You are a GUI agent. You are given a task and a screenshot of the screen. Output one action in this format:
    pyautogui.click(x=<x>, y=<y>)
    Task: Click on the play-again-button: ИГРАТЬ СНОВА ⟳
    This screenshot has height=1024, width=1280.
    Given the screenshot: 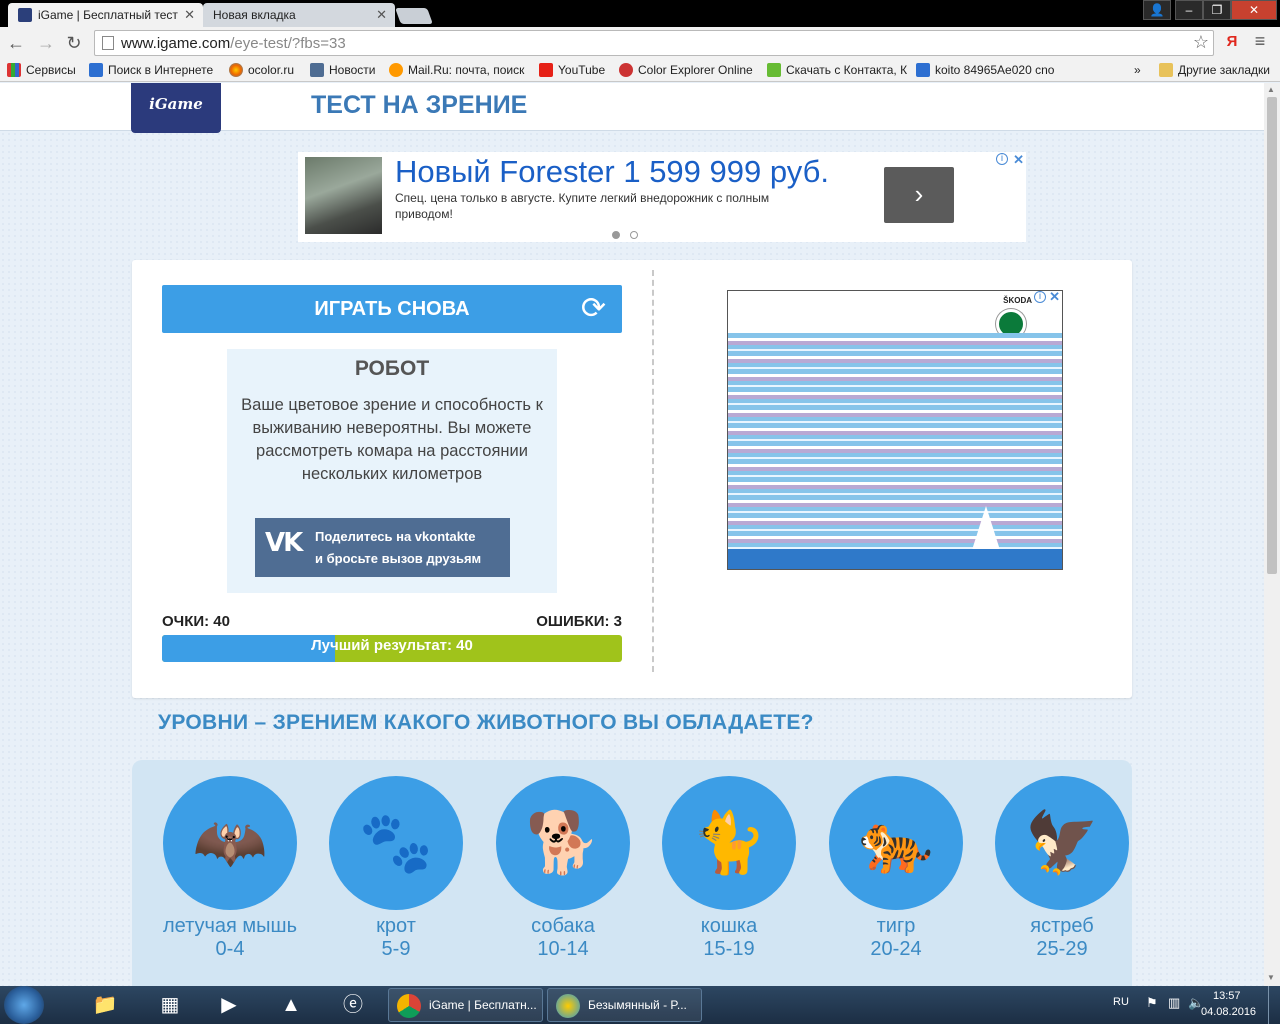 What is the action you would take?
    pyautogui.click(x=392, y=309)
    